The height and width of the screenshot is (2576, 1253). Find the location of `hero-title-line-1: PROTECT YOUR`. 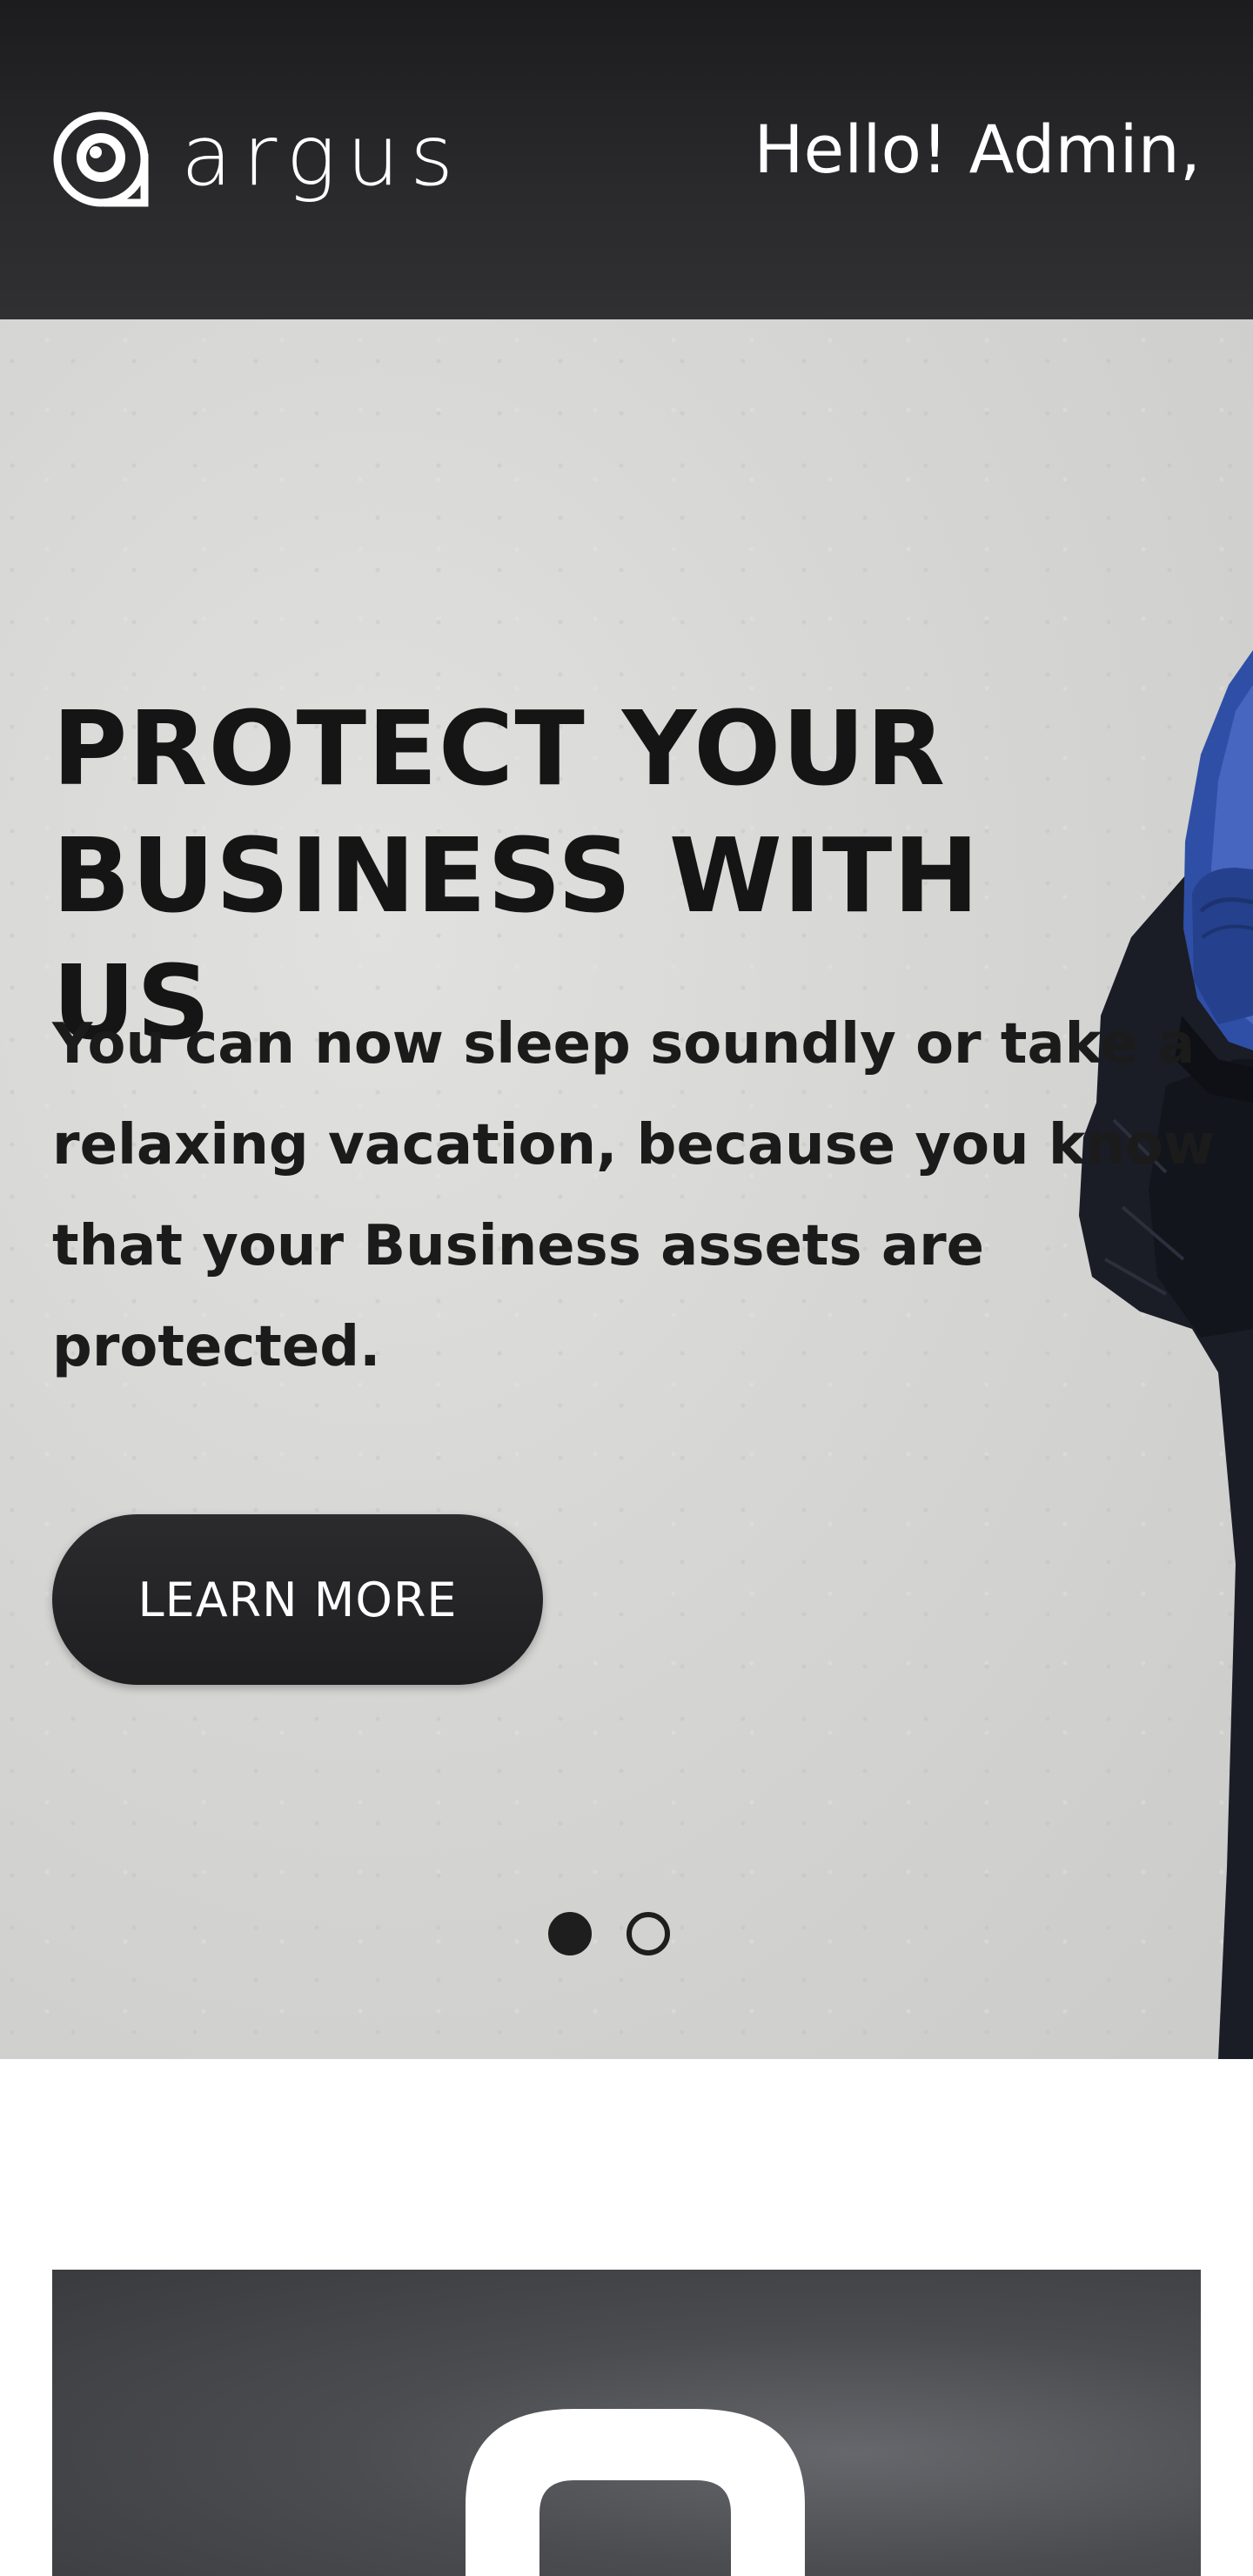

hero-title-line-1: PROTECT YOUR is located at coordinates (499, 748).